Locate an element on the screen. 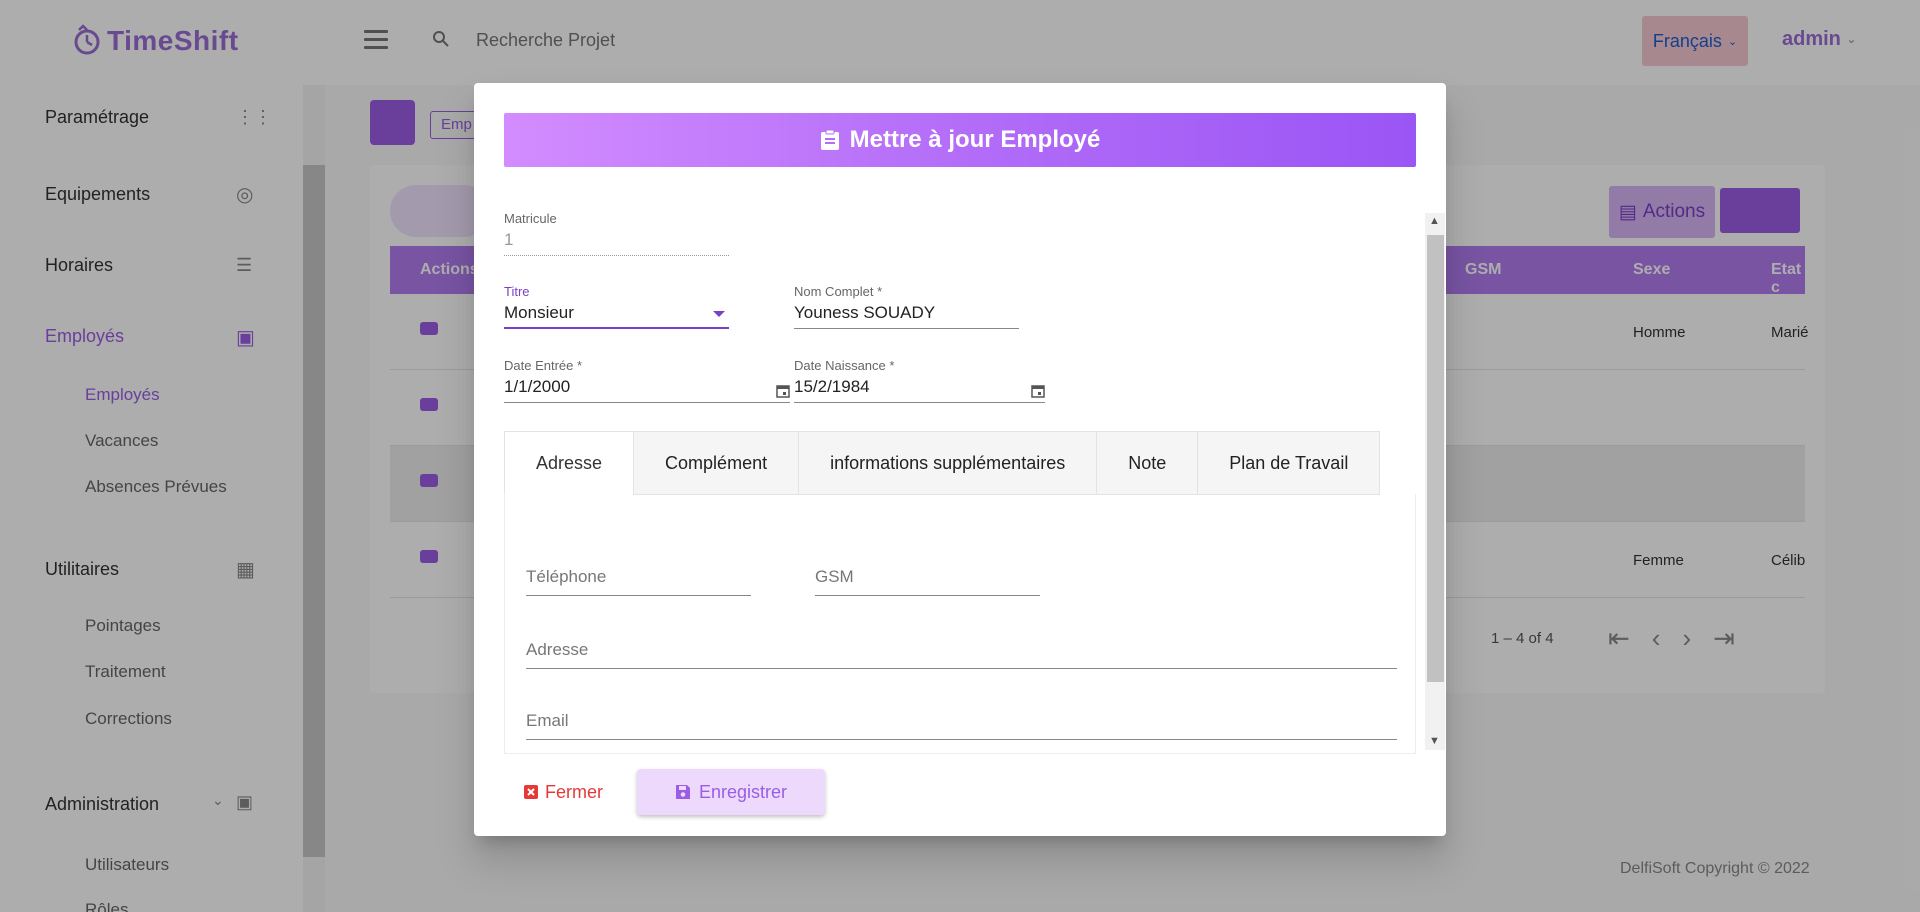  matricule-field: Matricule 1 is located at coordinates (616, 233).